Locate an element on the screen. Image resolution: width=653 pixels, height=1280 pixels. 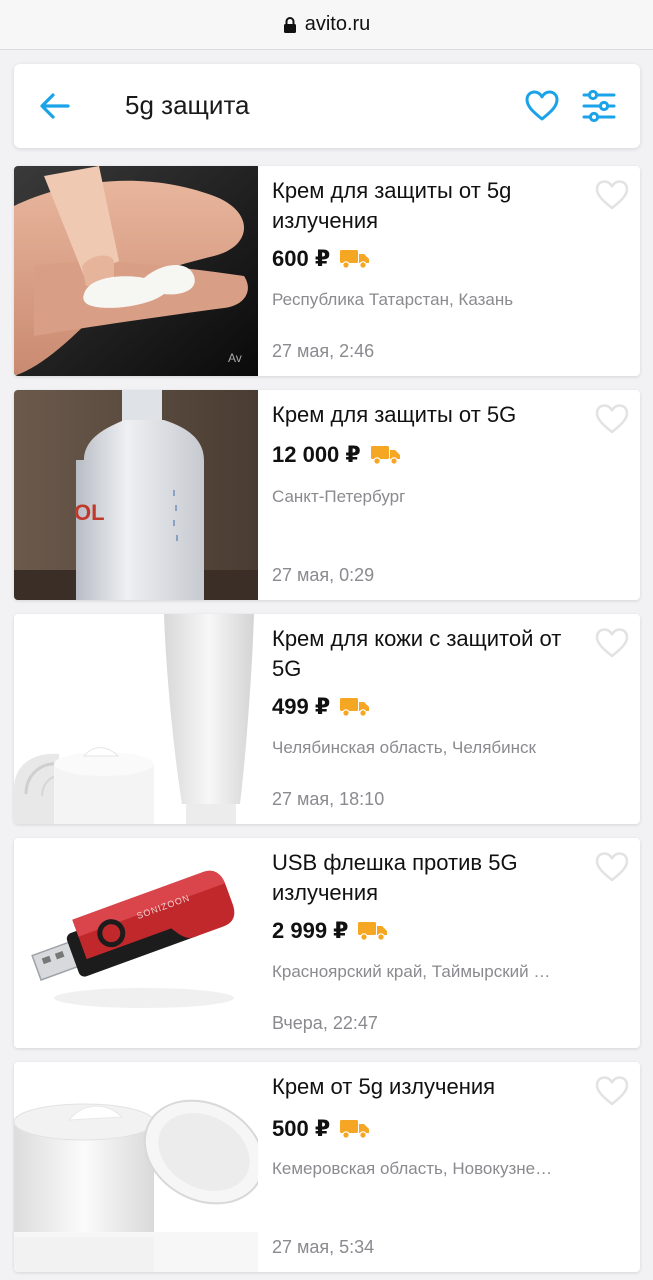
listing-date: 27 мая, 2:46 is located at coordinates (323, 351).